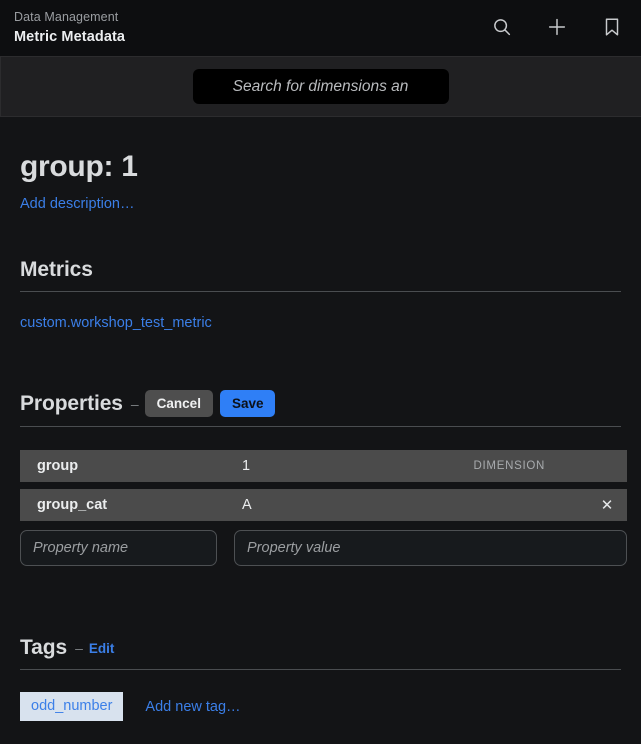 The height and width of the screenshot is (744, 641). What do you see at coordinates (69, 26) in the screenshot?
I see `header-titles: Data Management Metric Metadata` at bounding box center [69, 26].